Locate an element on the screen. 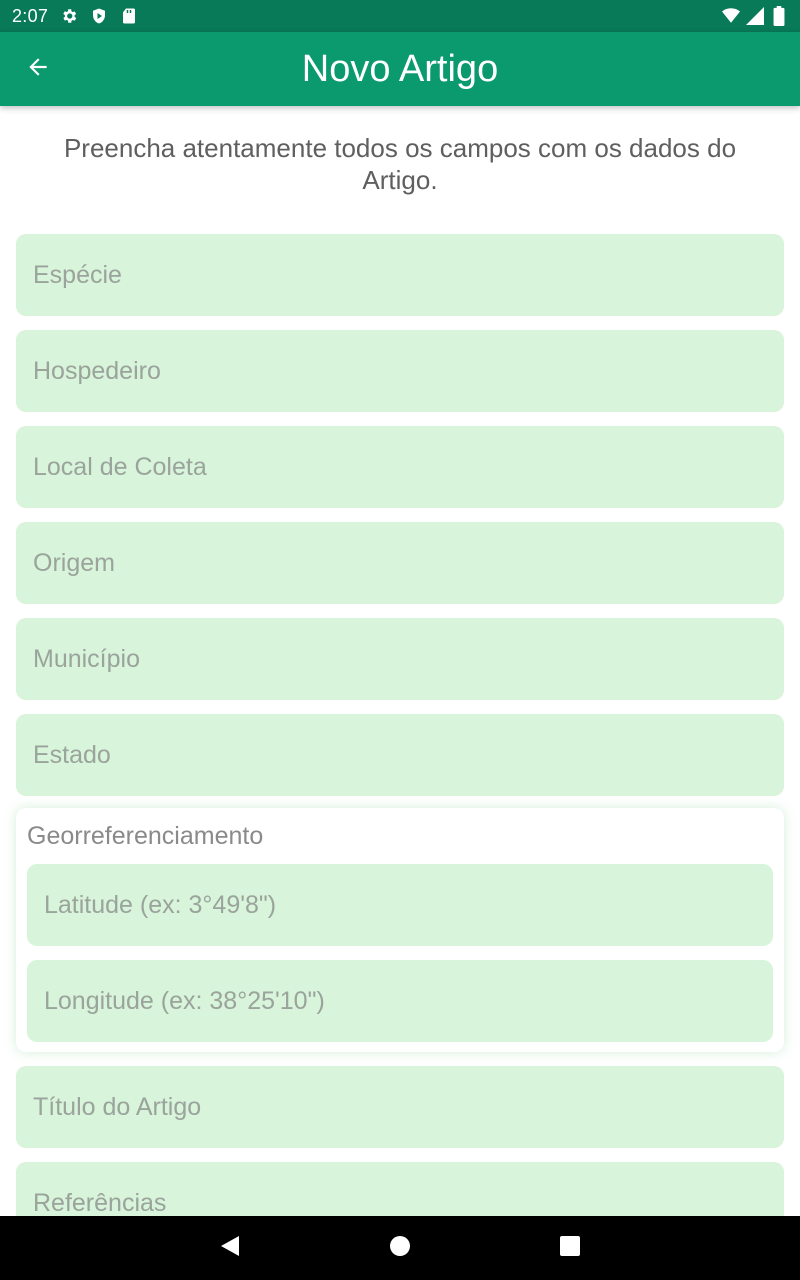  arrow-left-icon is located at coordinates (38, 69).